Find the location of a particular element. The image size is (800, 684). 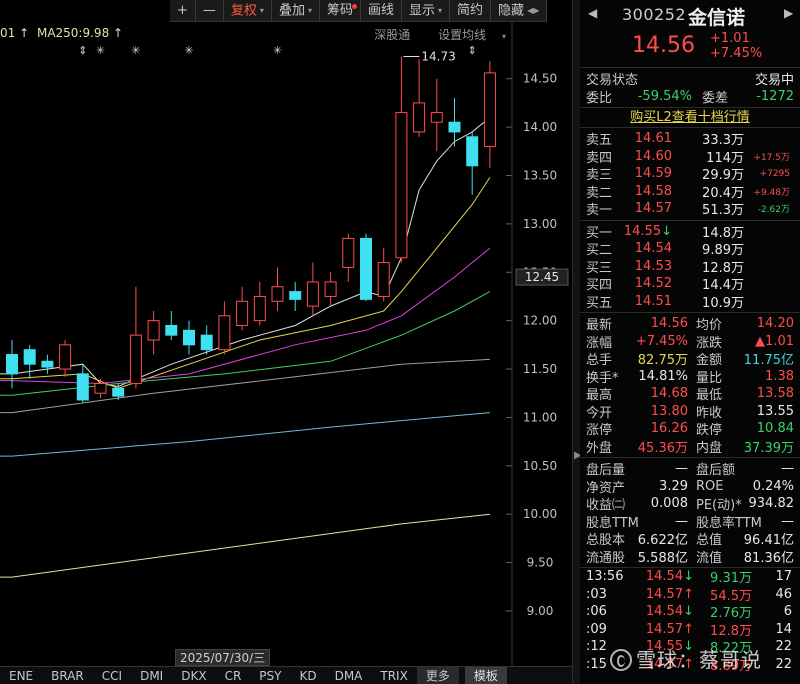

chevron-down-icon: ▾ is located at coordinates (261, 10).